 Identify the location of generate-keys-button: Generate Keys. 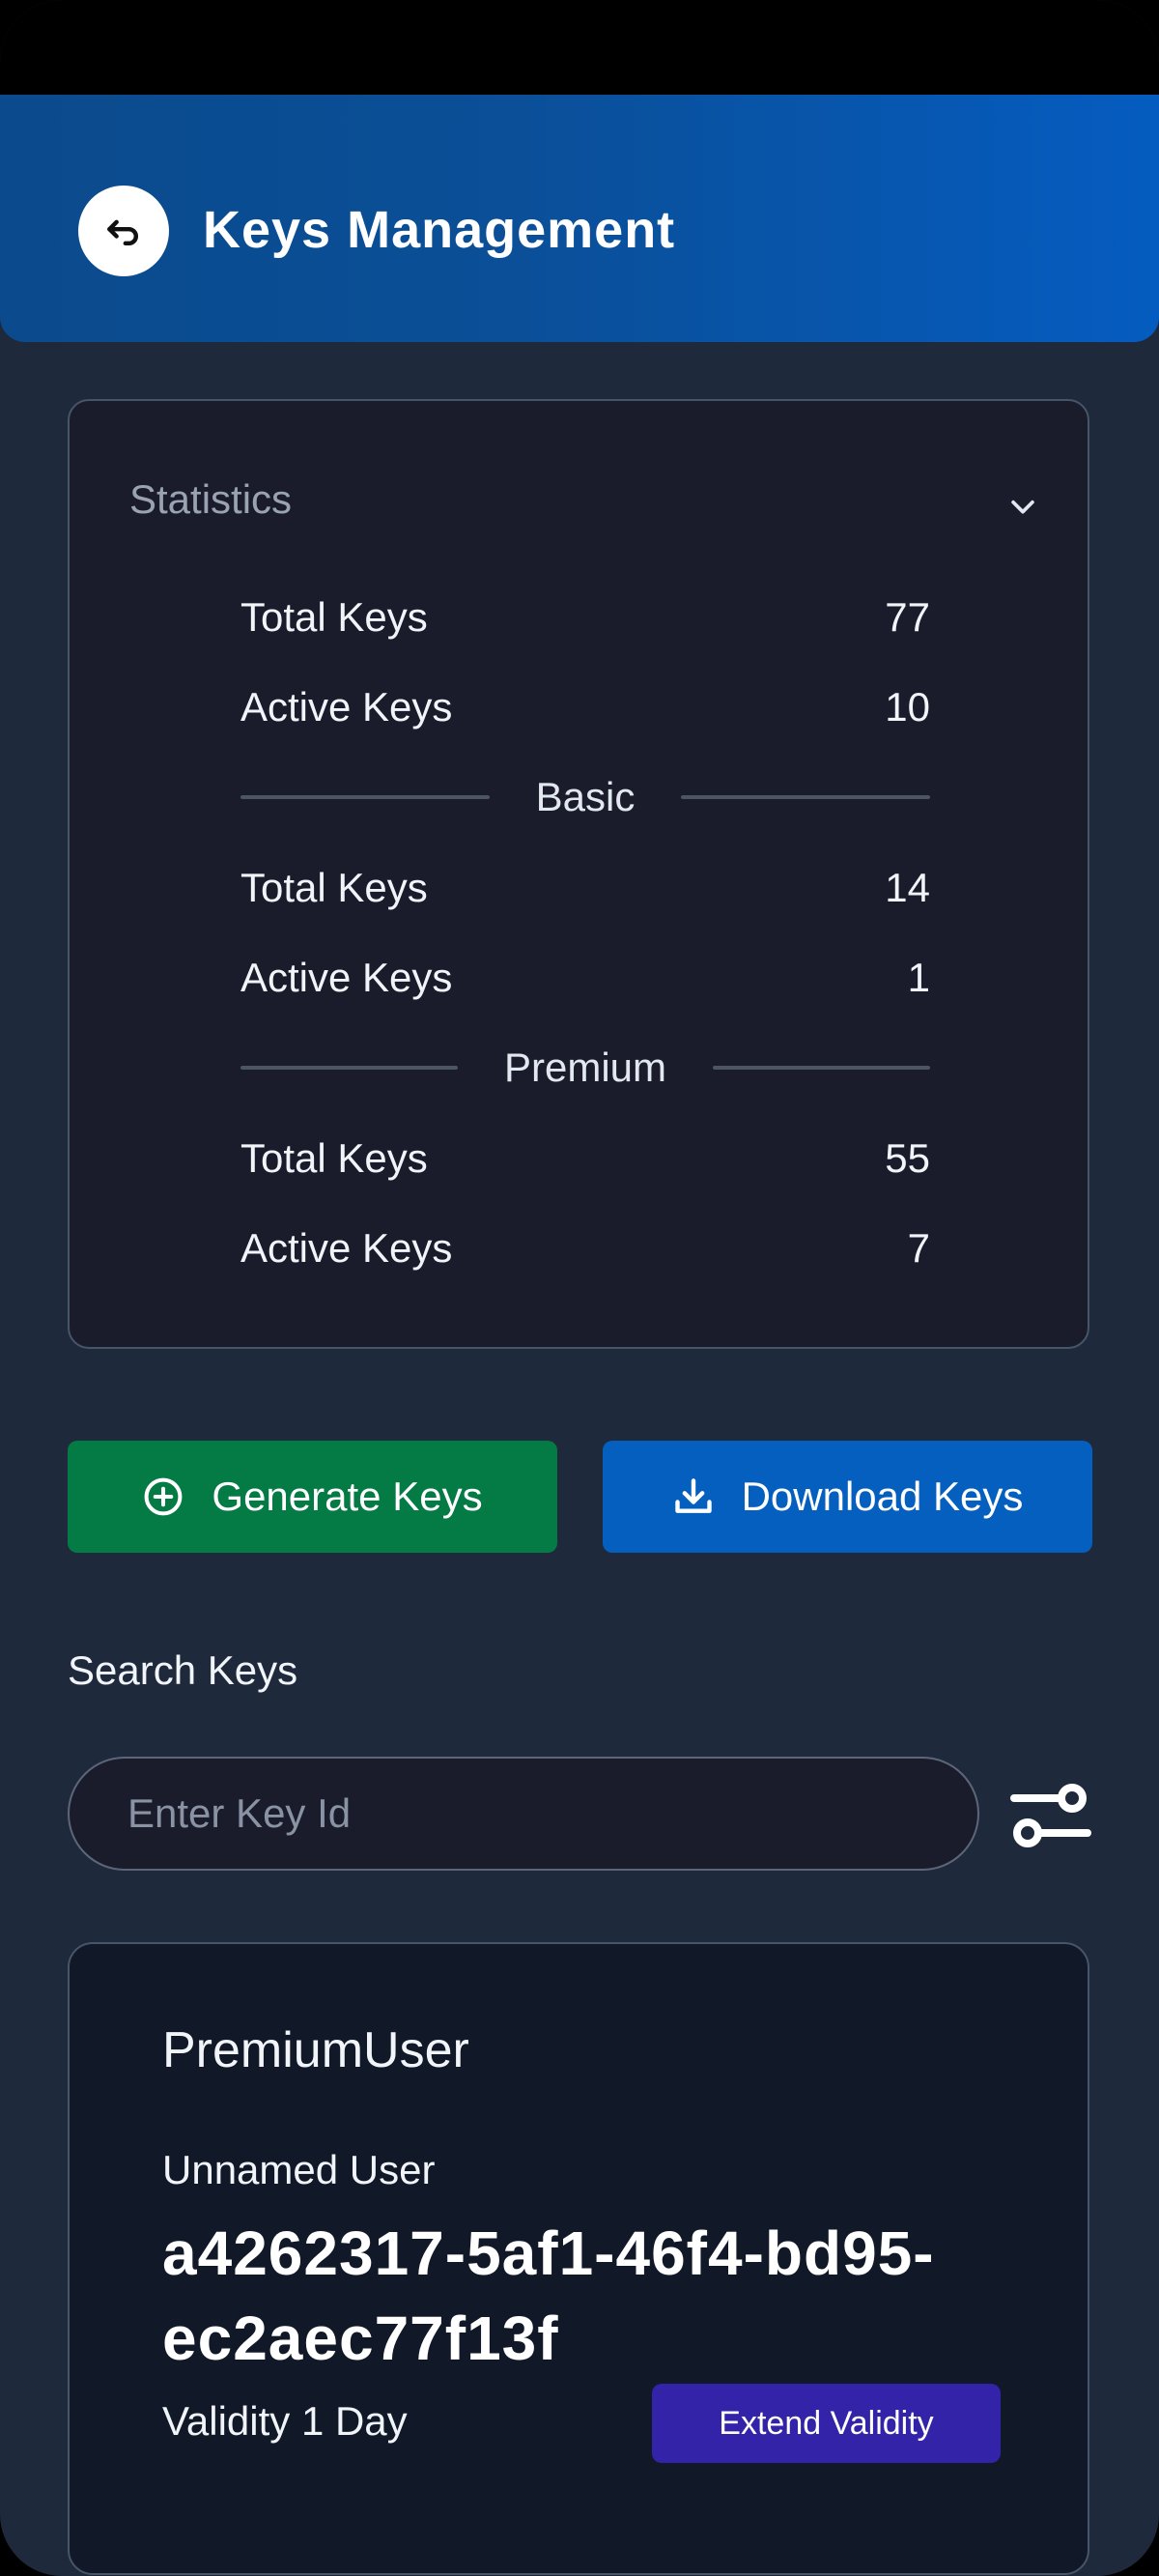
(312, 1497).